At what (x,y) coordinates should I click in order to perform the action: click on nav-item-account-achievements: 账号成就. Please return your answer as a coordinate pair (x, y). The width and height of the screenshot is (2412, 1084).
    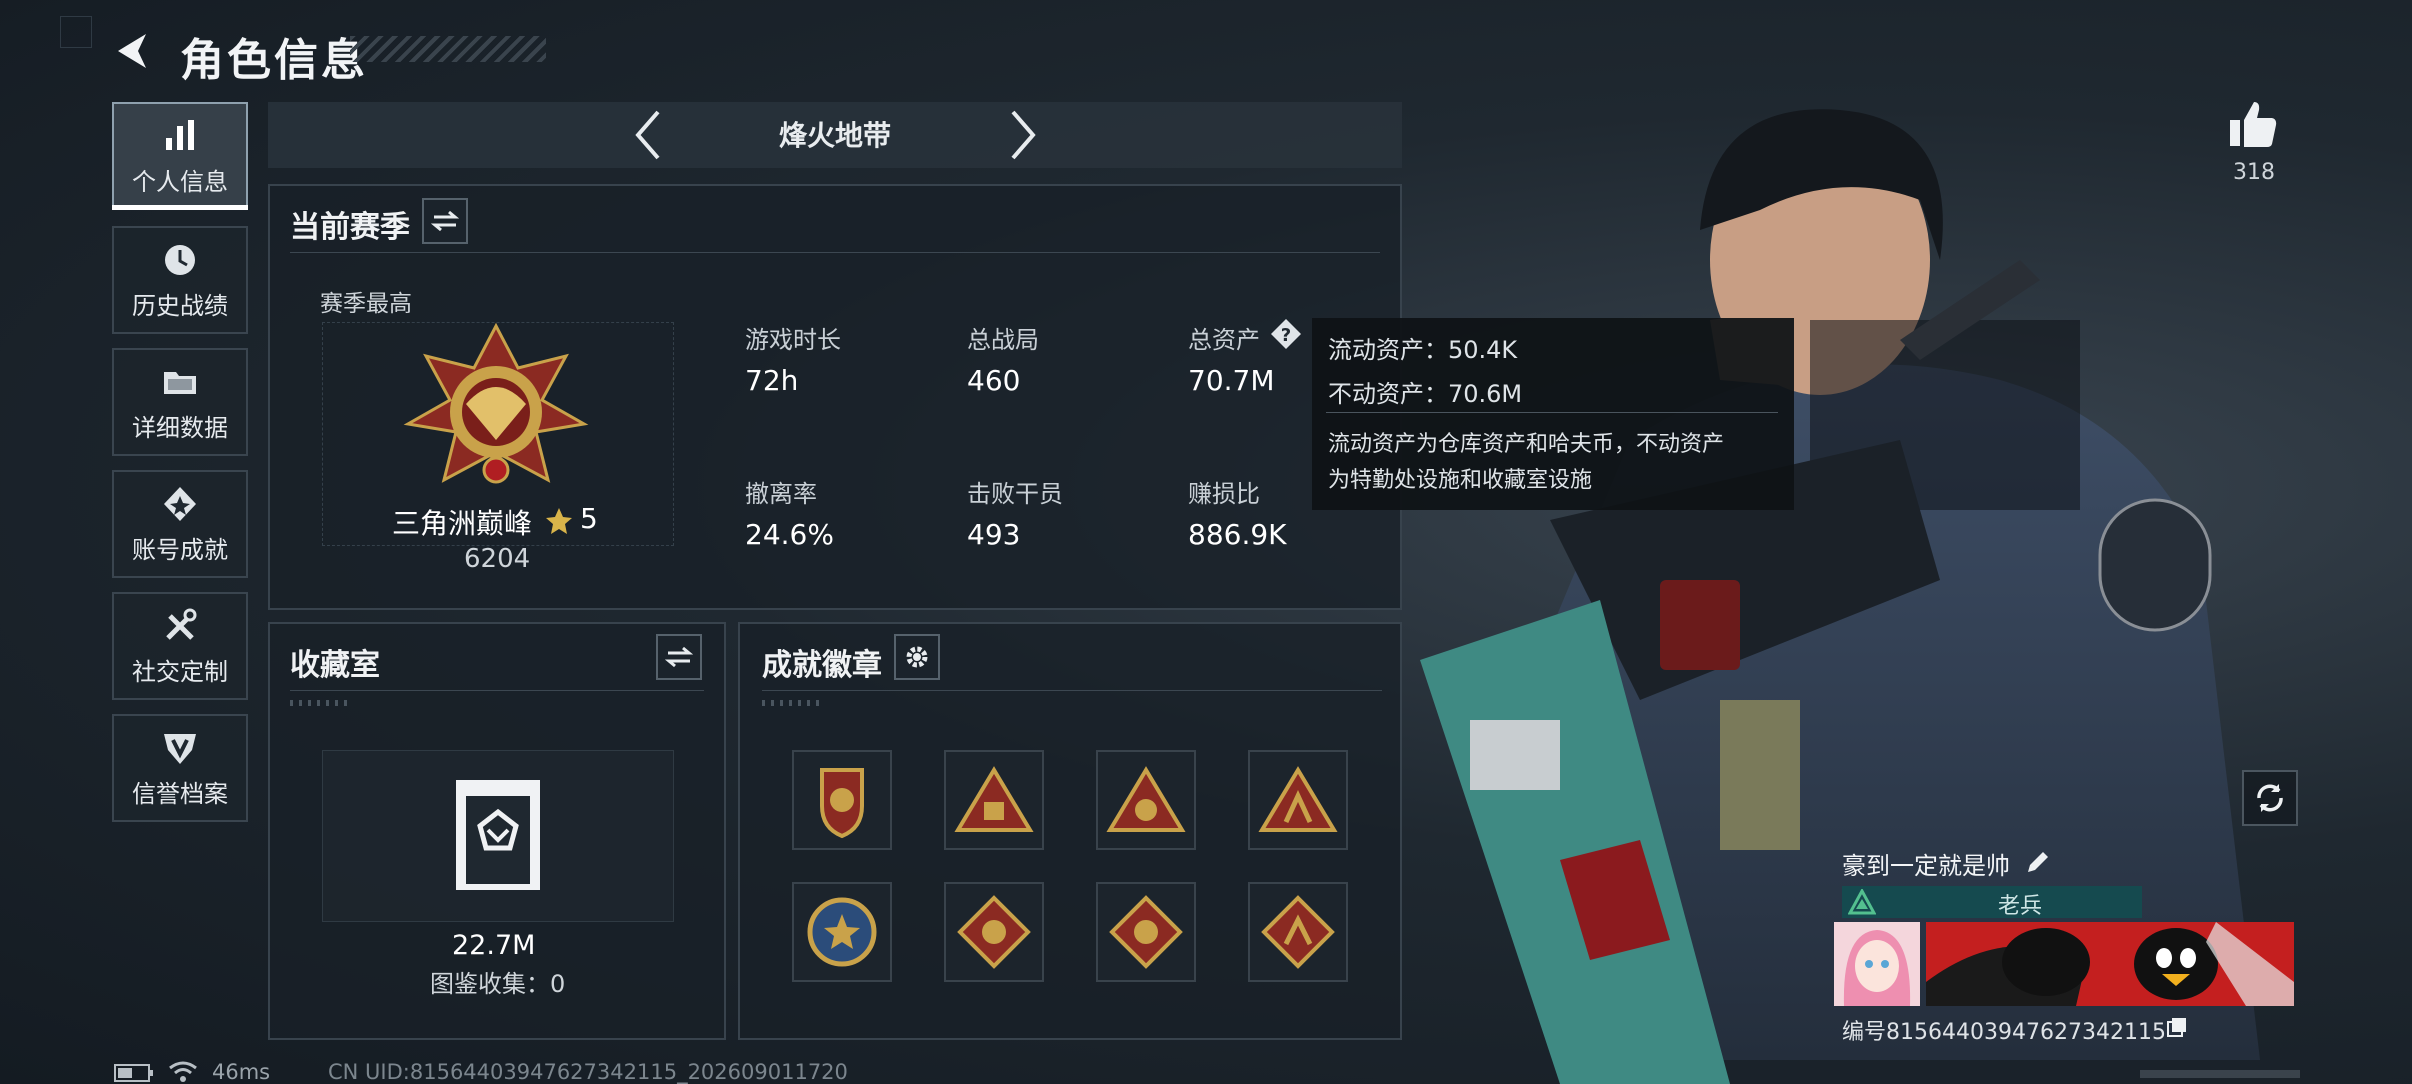
    Looking at the image, I should click on (180, 524).